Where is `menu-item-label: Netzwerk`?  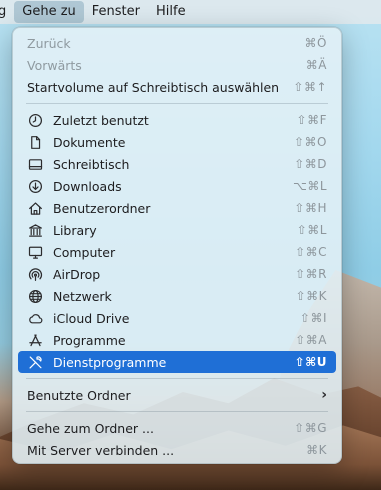 menu-item-label: Netzwerk is located at coordinates (82, 296).